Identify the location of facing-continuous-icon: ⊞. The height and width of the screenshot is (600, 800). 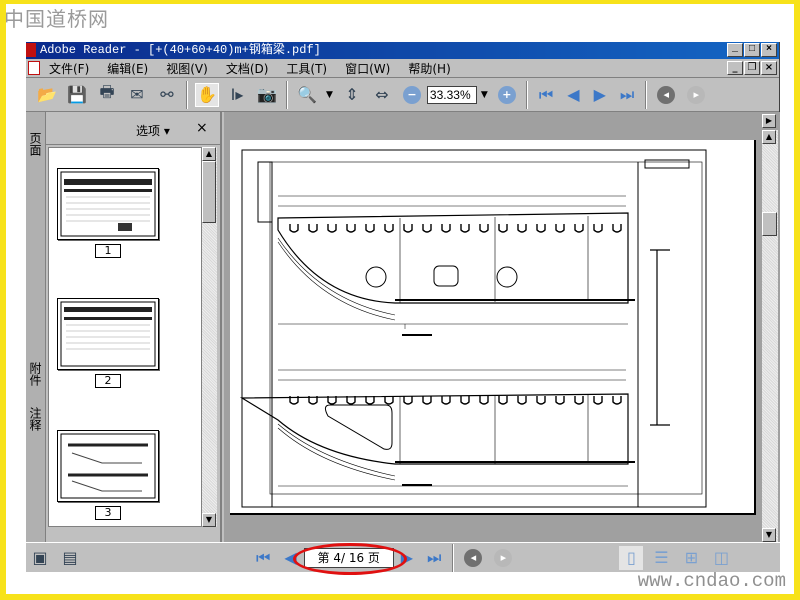
(691, 558).